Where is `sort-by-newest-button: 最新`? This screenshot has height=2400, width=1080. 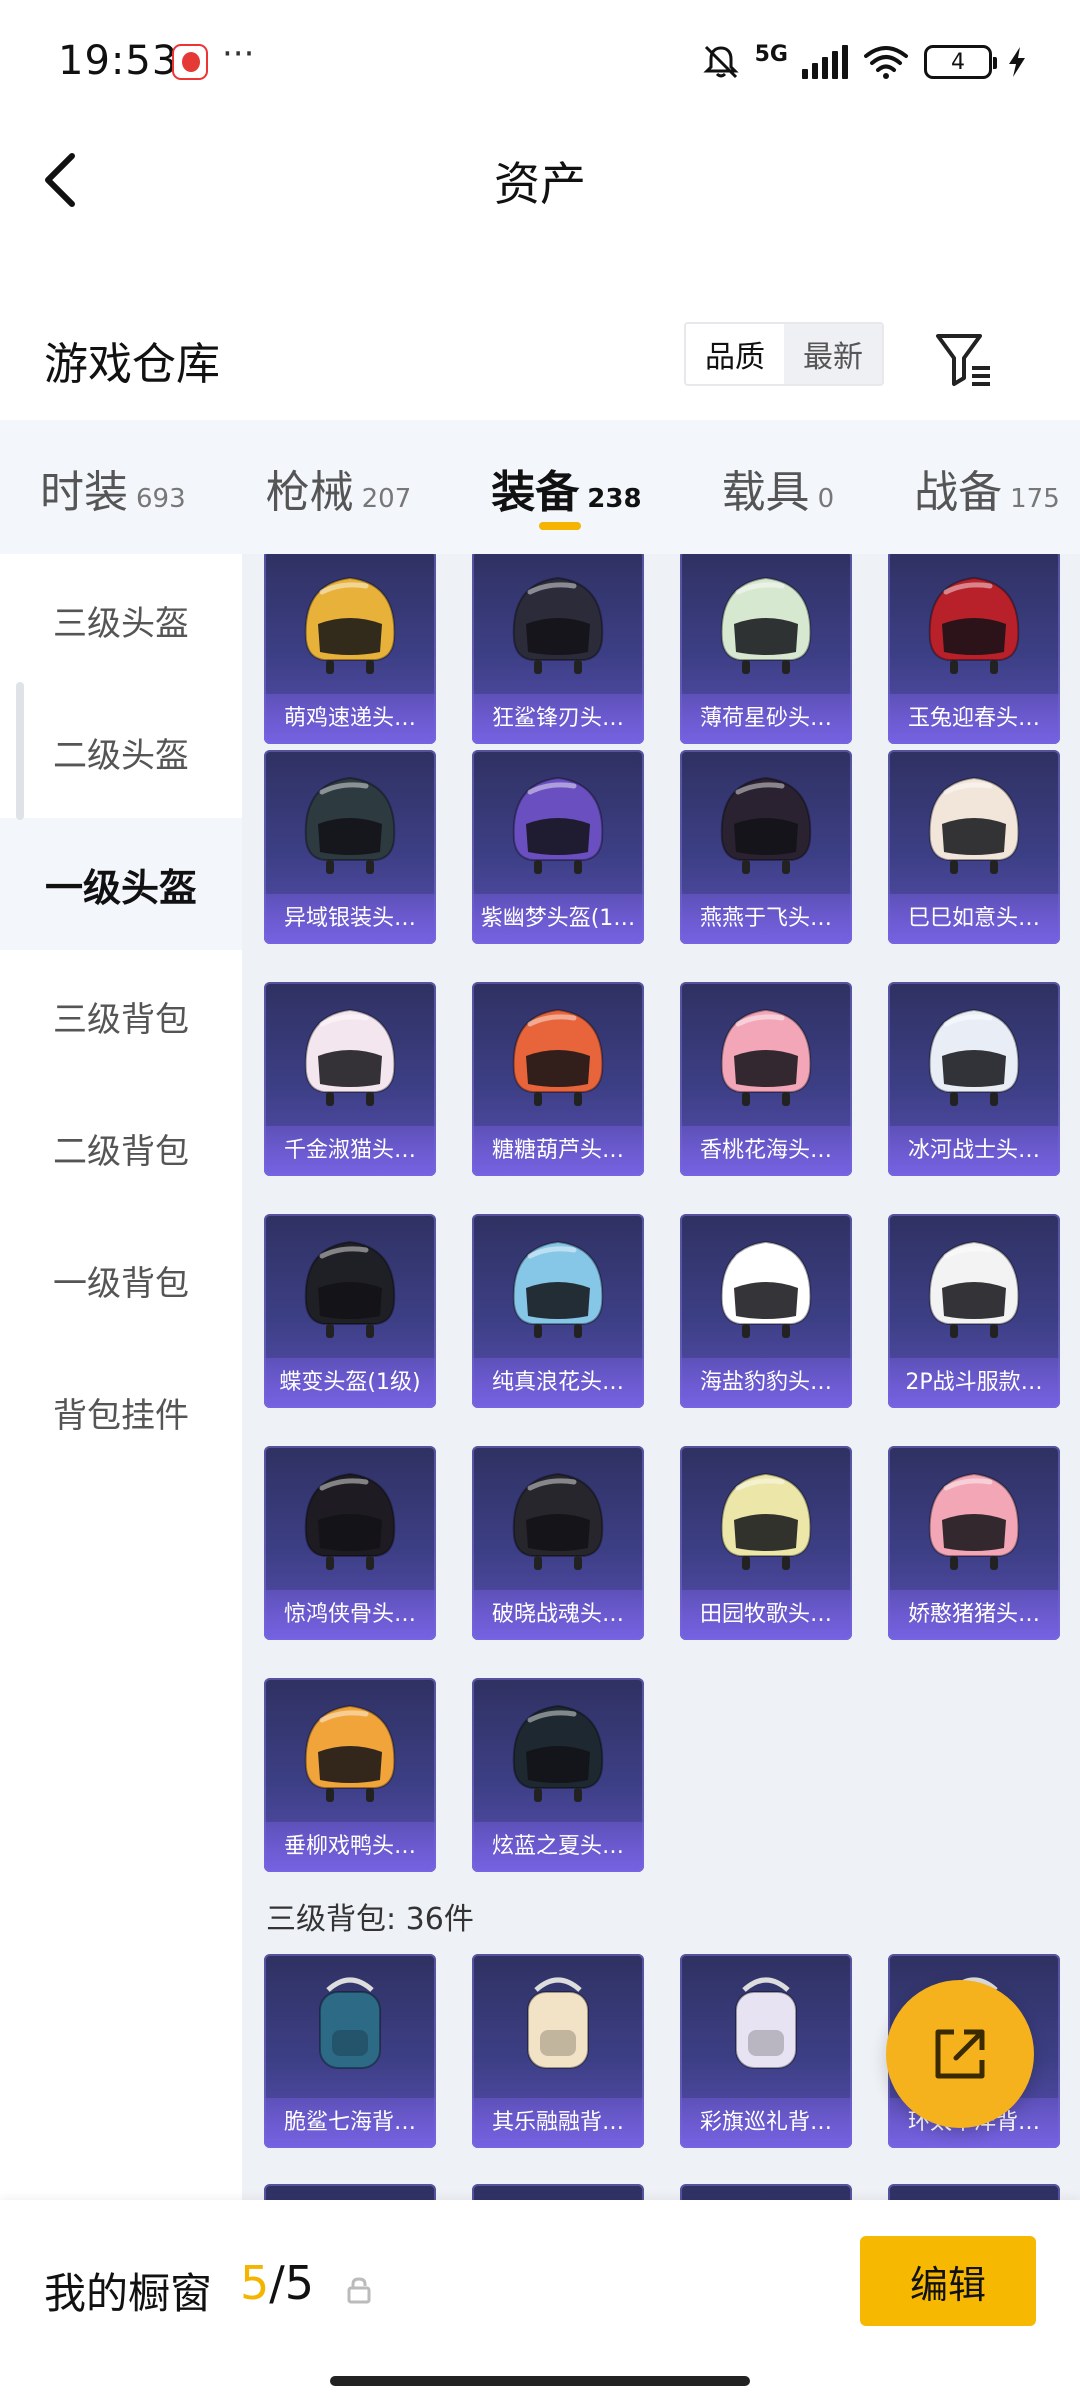
sort-by-newest-button: 最新 is located at coordinates (833, 354).